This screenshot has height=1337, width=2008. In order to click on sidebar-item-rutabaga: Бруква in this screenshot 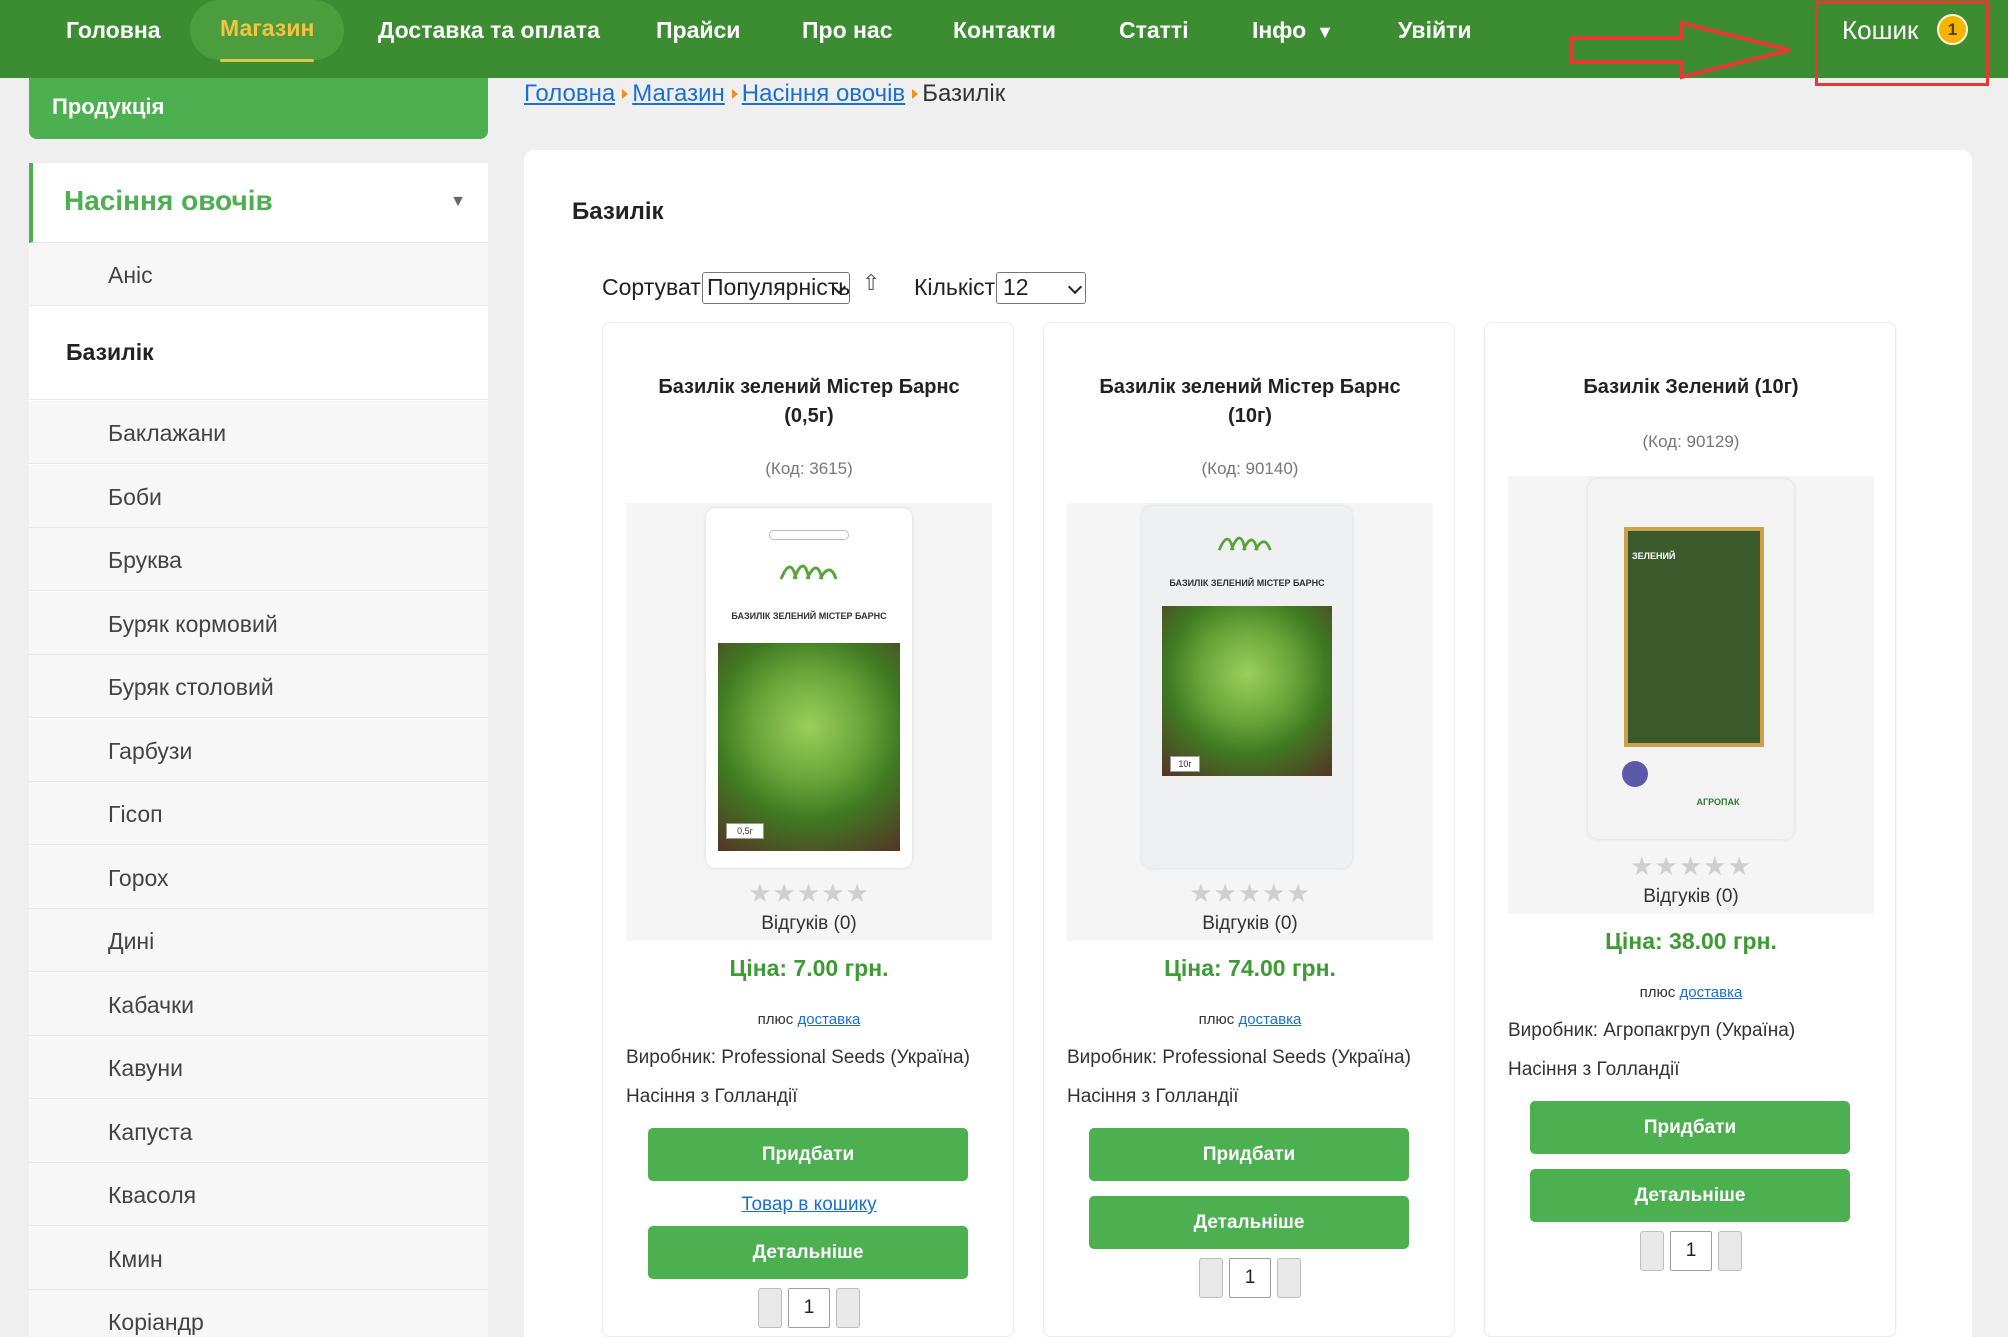, I will do `click(258, 559)`.